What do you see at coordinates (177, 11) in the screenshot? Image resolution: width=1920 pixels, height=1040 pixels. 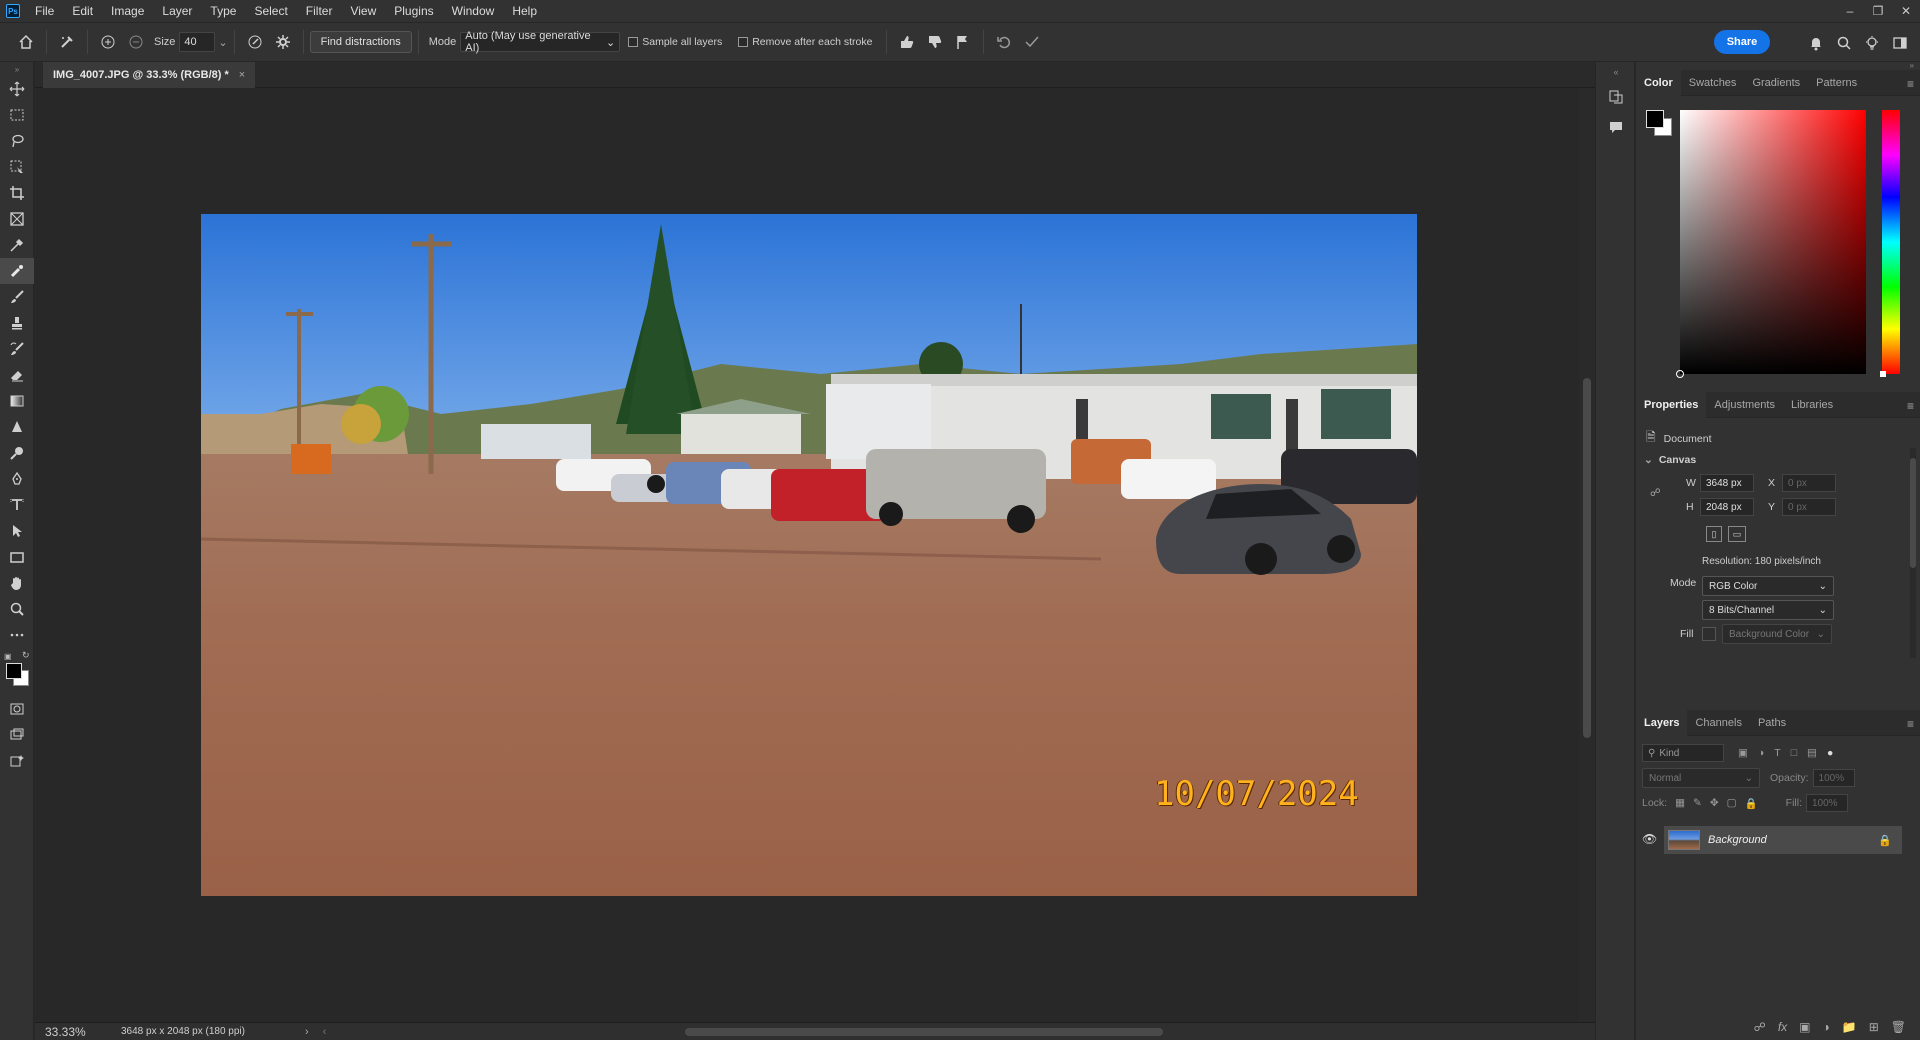 I see `menu-layer: Layer` at bounding box center [177, 11].